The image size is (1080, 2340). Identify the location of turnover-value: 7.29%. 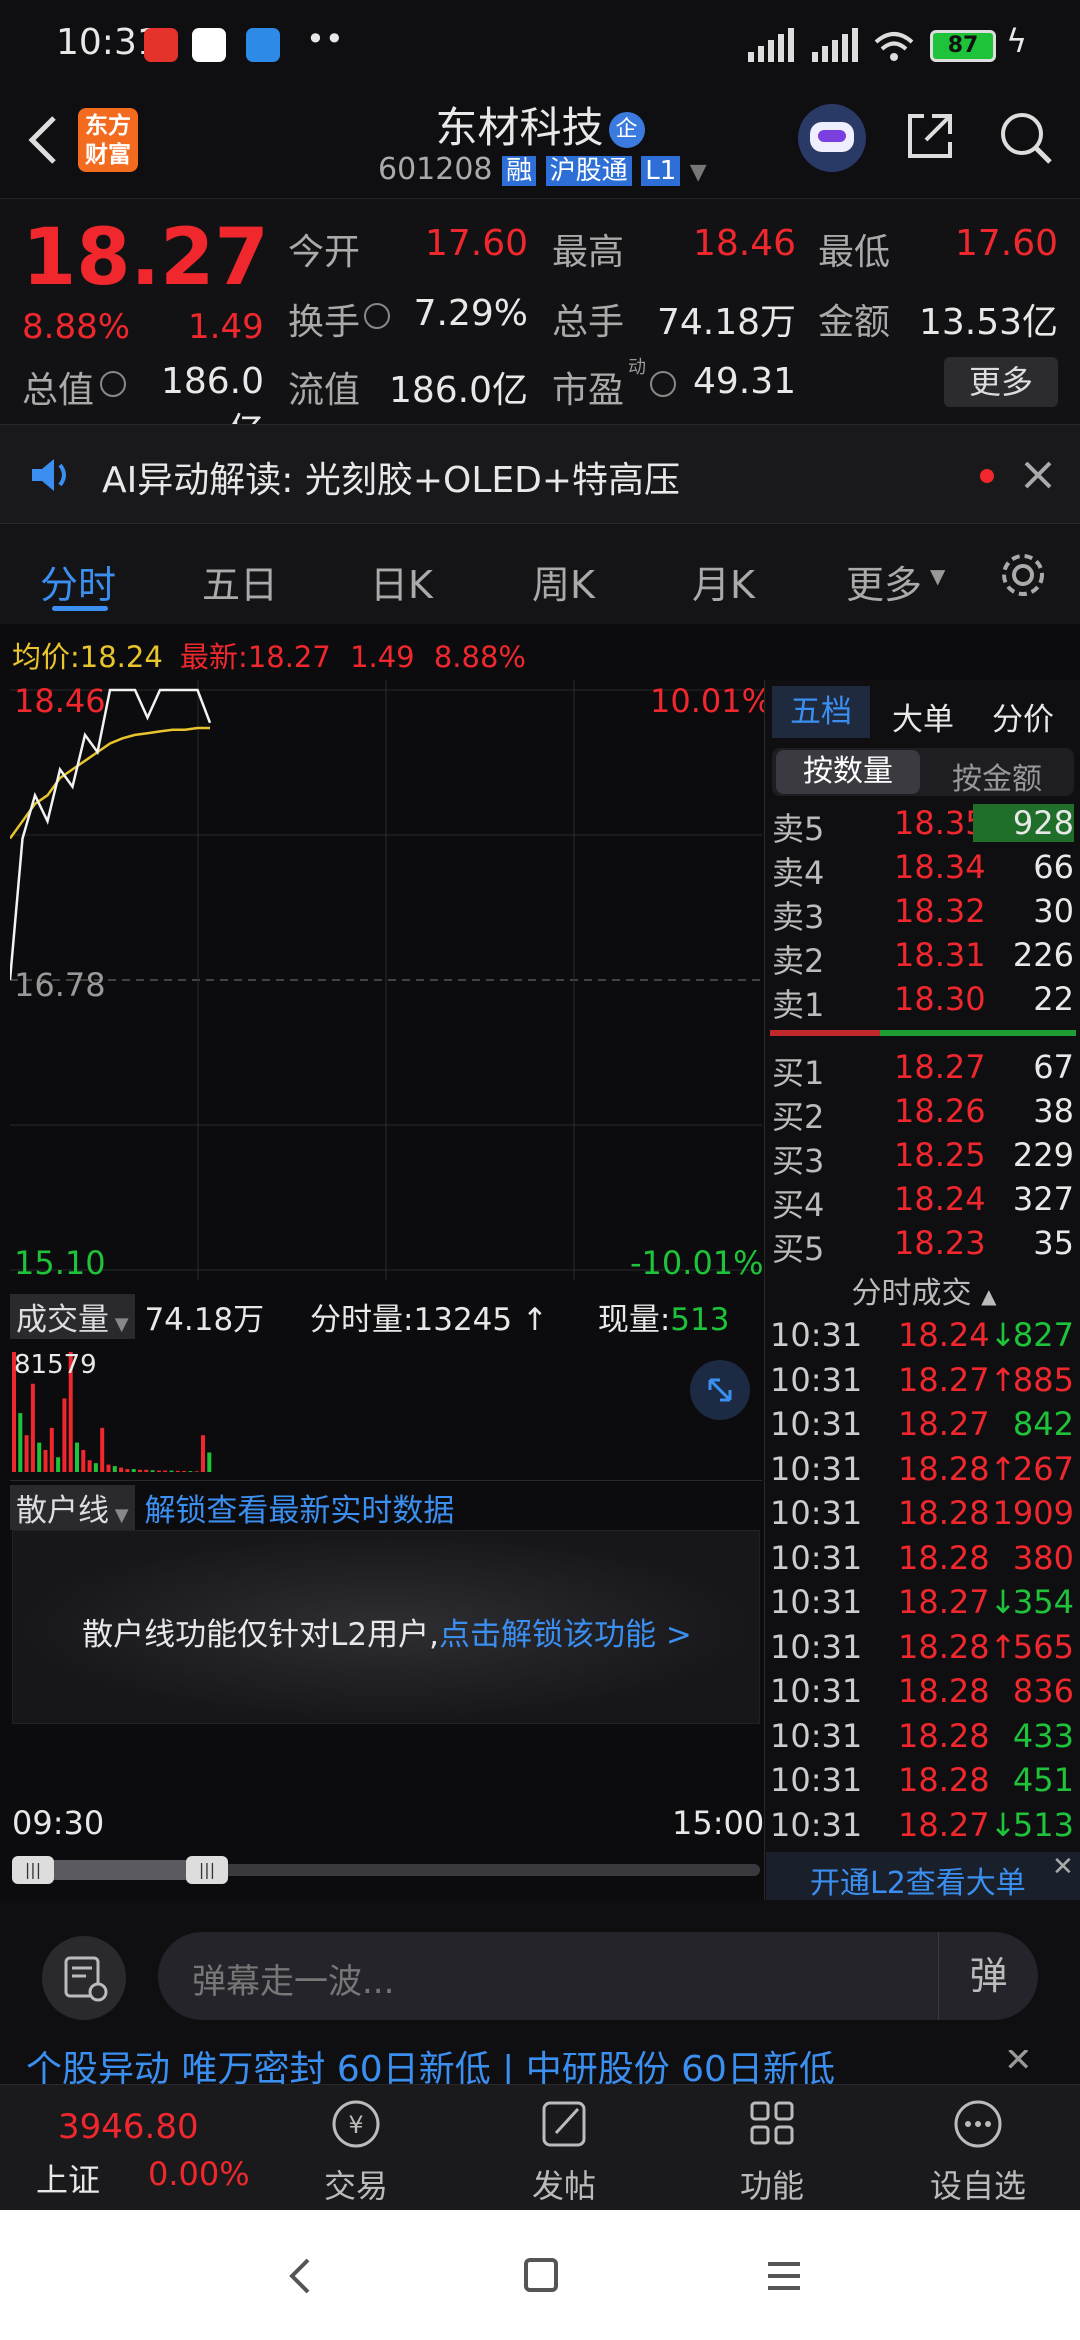
(470, 313).